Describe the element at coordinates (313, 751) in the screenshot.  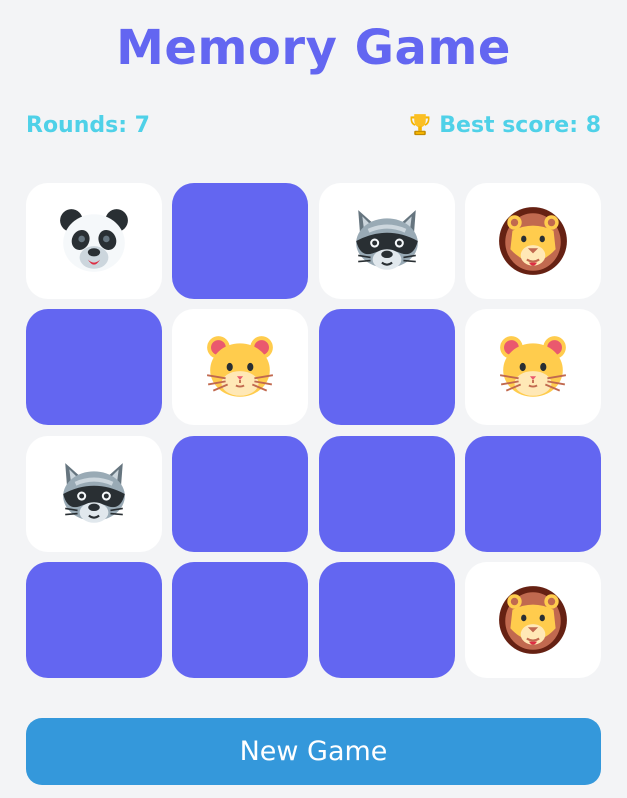
I see `new-game-button: New Game` at that location.